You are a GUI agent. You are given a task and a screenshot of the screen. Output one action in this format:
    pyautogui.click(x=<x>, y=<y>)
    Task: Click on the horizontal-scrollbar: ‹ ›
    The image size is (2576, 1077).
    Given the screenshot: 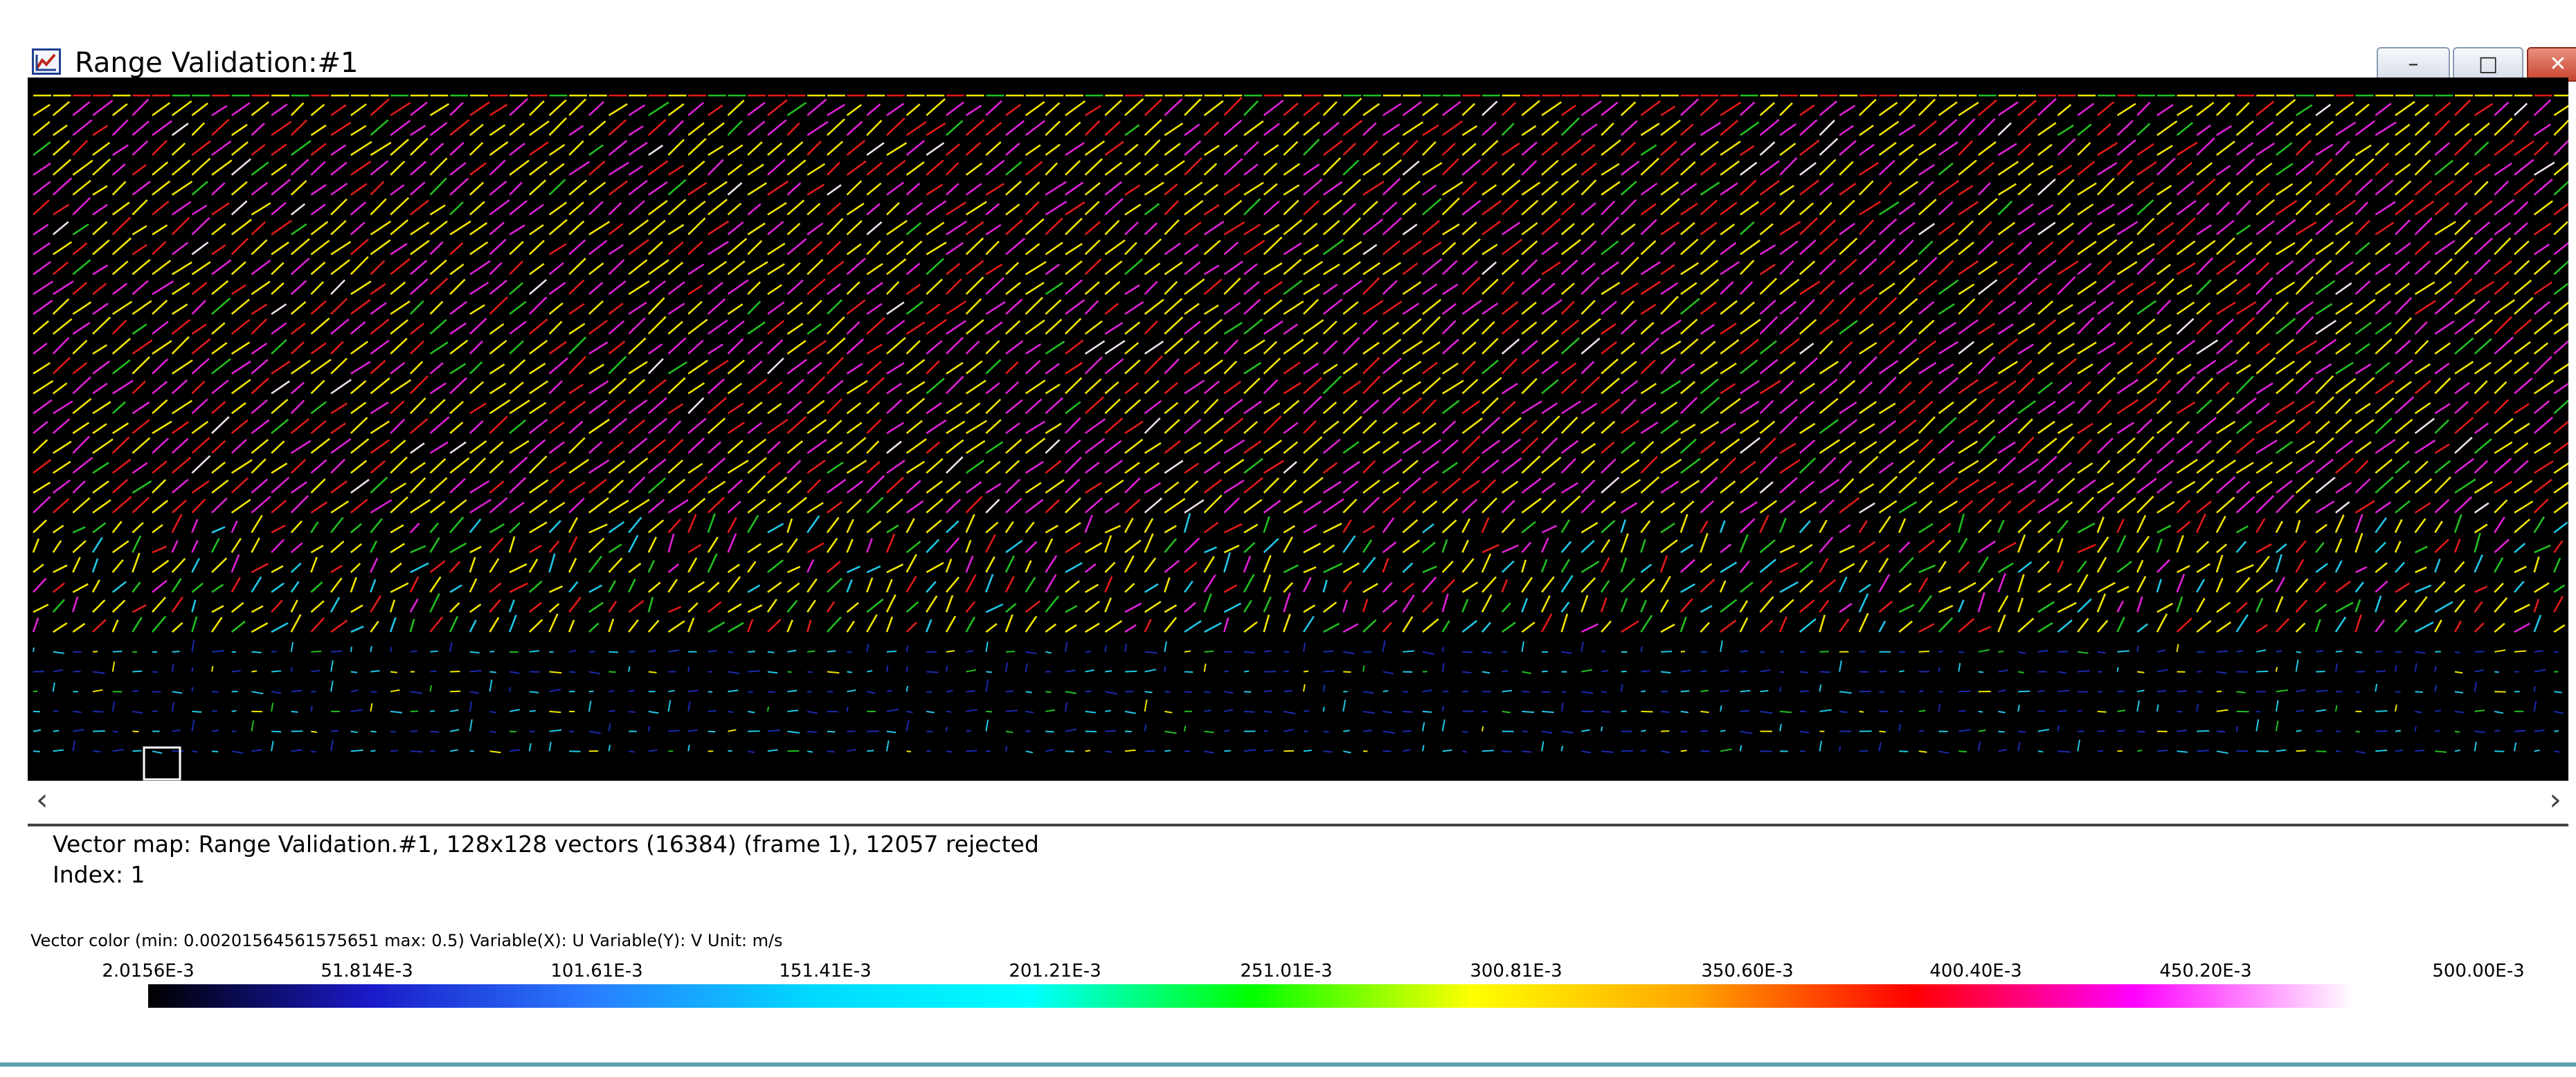 What is the action you would take?
    pyautogui.click(x=1298, y=801)
    